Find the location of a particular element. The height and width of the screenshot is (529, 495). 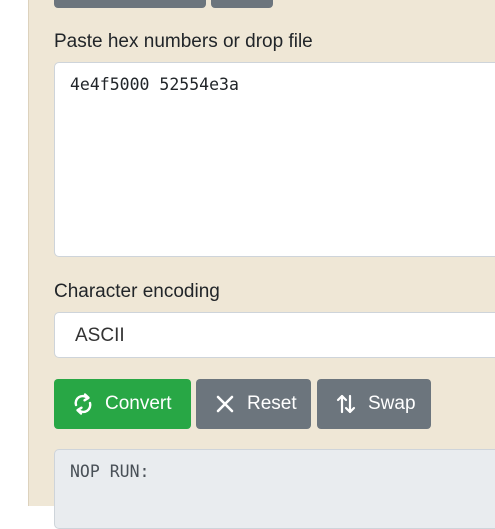

reset-button: Reset is located at coordinates (253, 404).